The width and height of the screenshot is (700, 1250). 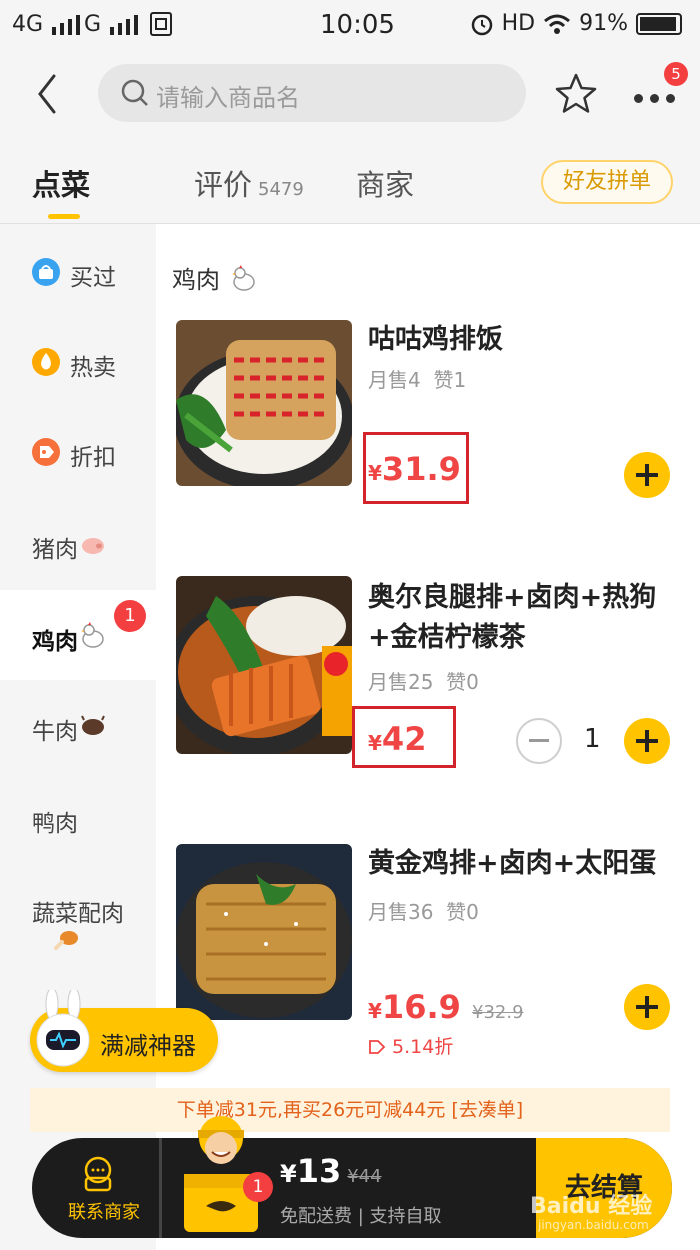 I want to click on signal-4g: 4G, so click(x=48, y=24).